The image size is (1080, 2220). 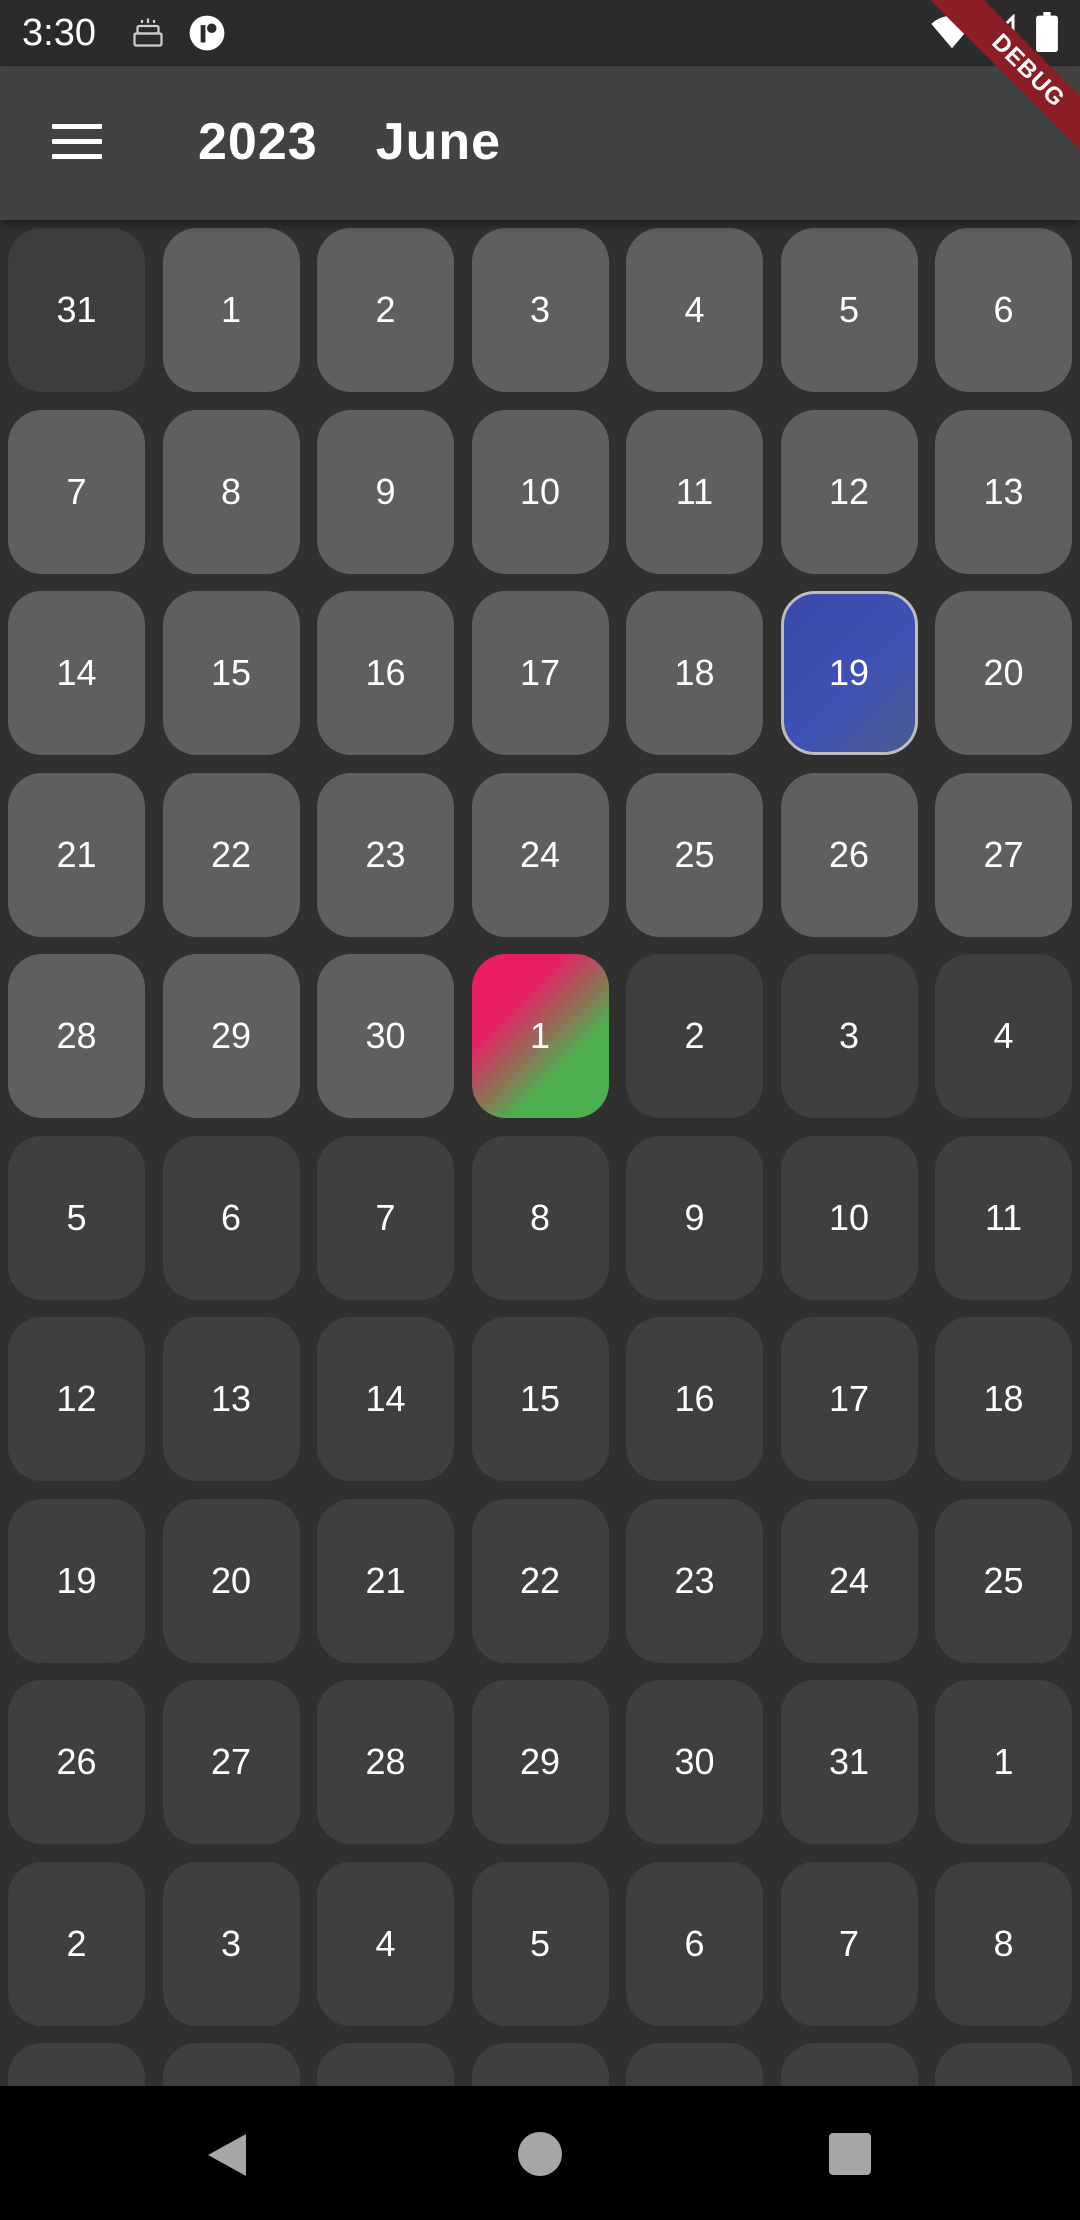 I want to click on current-month-day: 29, so click(x=231, y=1036).